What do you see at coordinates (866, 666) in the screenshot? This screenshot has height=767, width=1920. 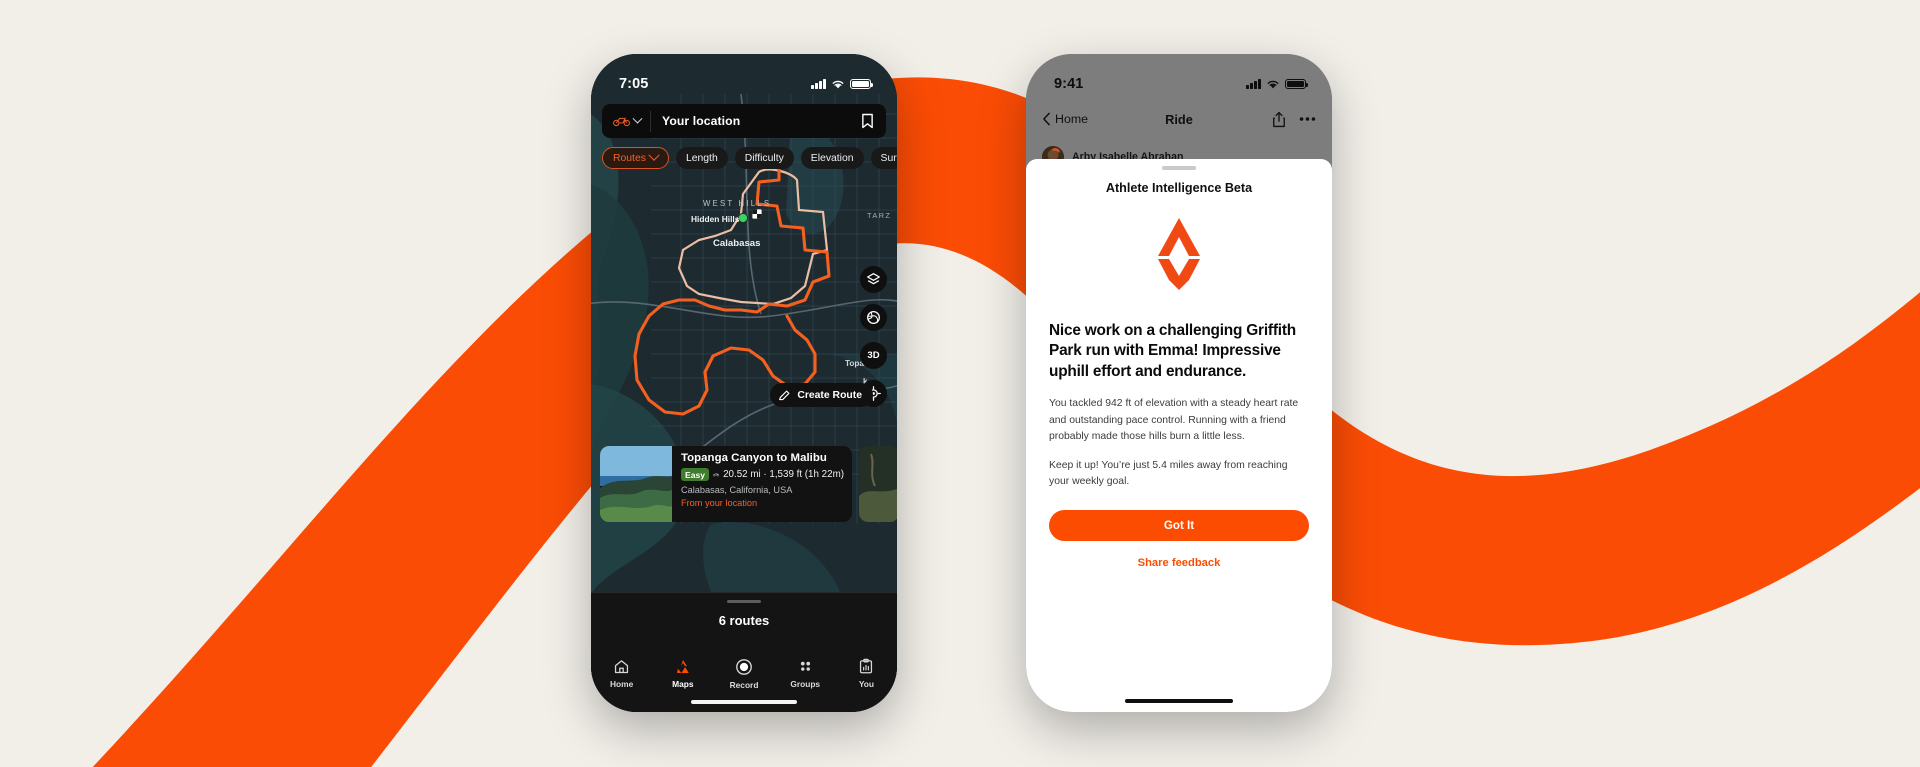 I see `you-icon` at bounding box center [866, 666].